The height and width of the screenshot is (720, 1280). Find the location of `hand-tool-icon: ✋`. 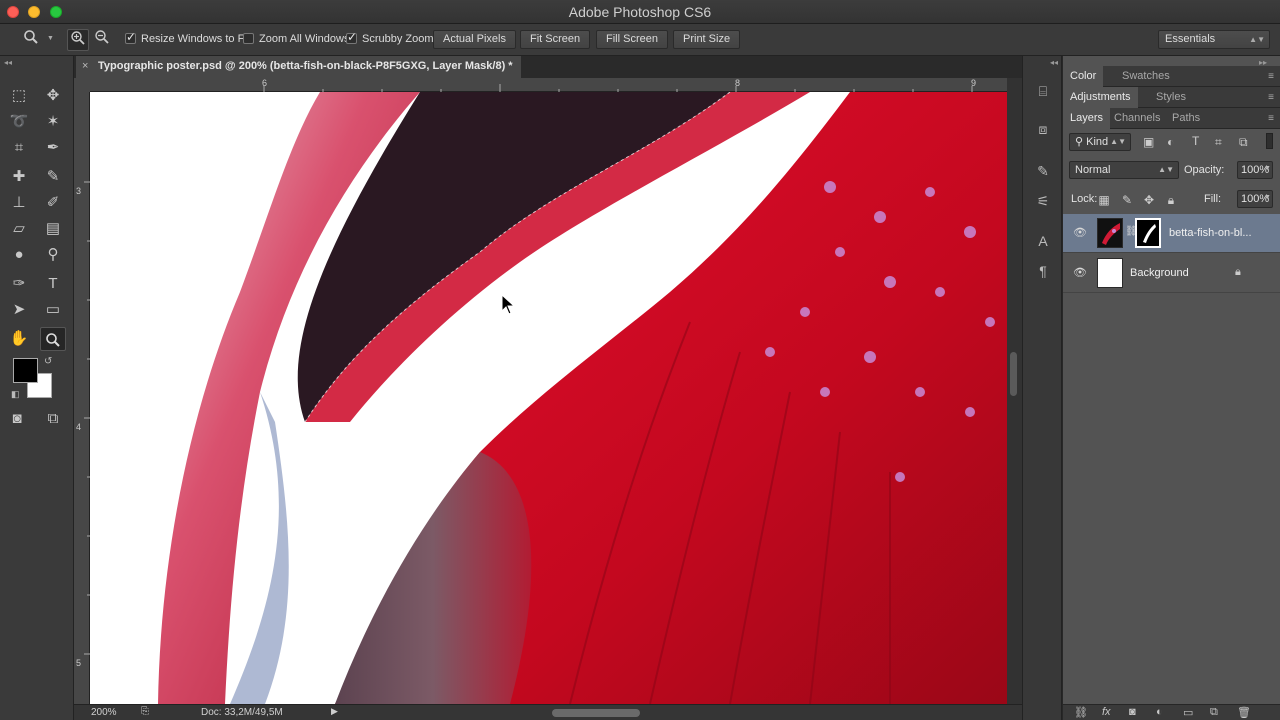

hand-tool-icon: ✋ is located at coordinates (19, 339).